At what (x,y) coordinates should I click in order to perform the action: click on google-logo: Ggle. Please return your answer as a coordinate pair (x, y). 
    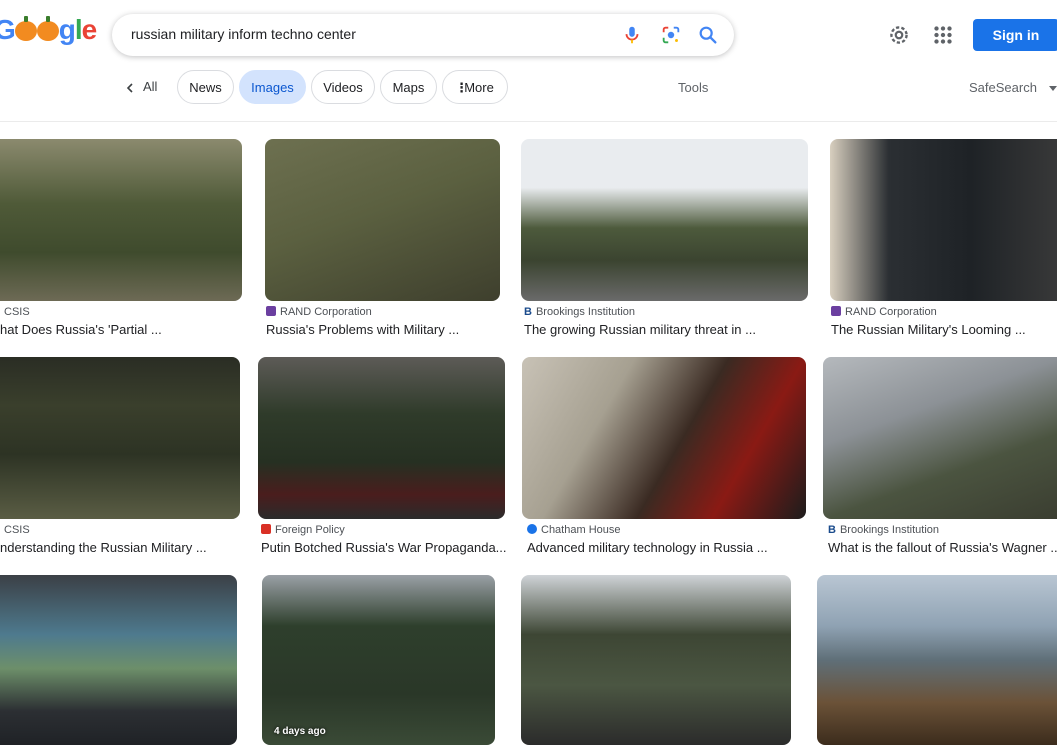
    Looking at the image, I should click on (48, 30).